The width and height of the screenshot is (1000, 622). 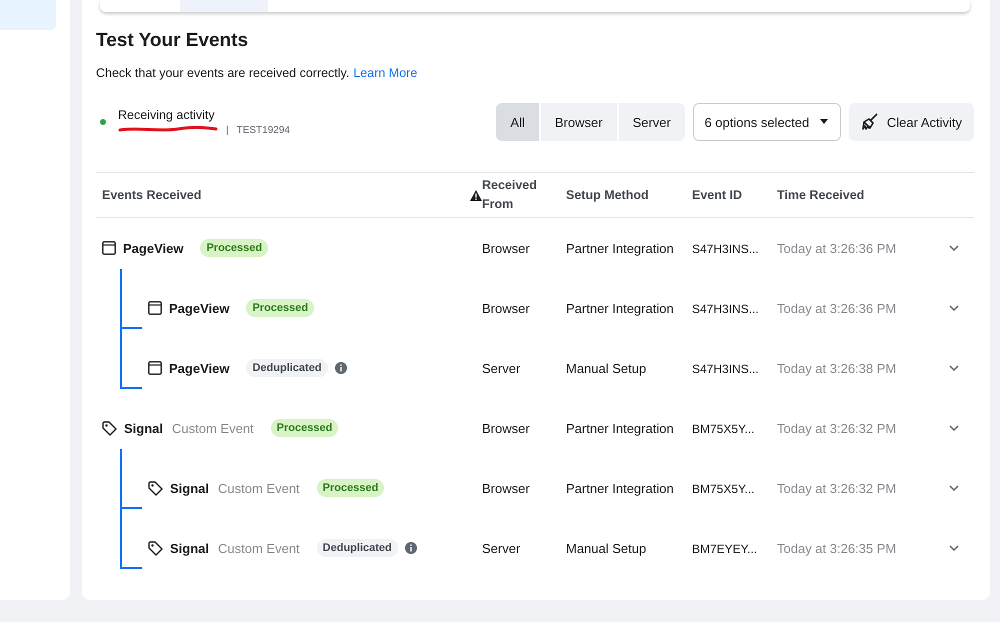 I want to click on test-code: TEST19294, so click(x=263, y=130).